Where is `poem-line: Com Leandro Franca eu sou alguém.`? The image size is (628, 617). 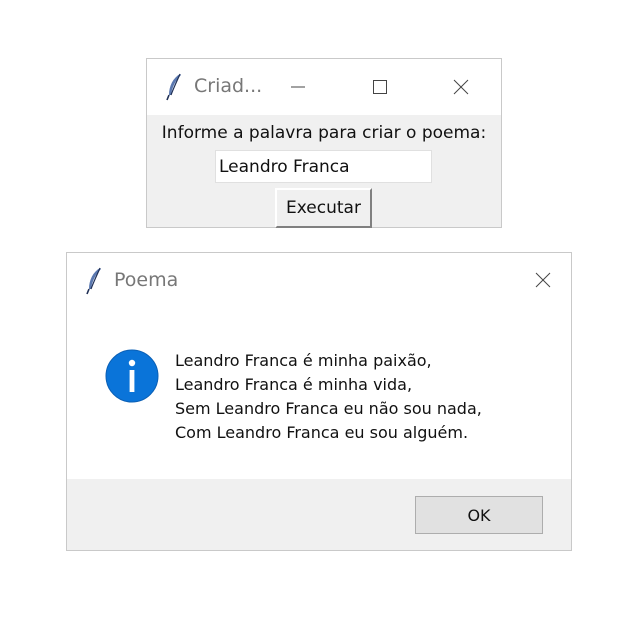
poem-line: Com Leandro Franca eu sou alguém. is located at coordinates (322, 432).